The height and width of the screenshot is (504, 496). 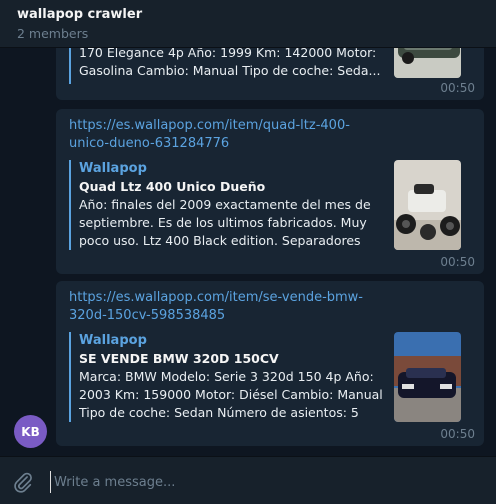 I want to click on message-composer, so click(x=248, y=480).